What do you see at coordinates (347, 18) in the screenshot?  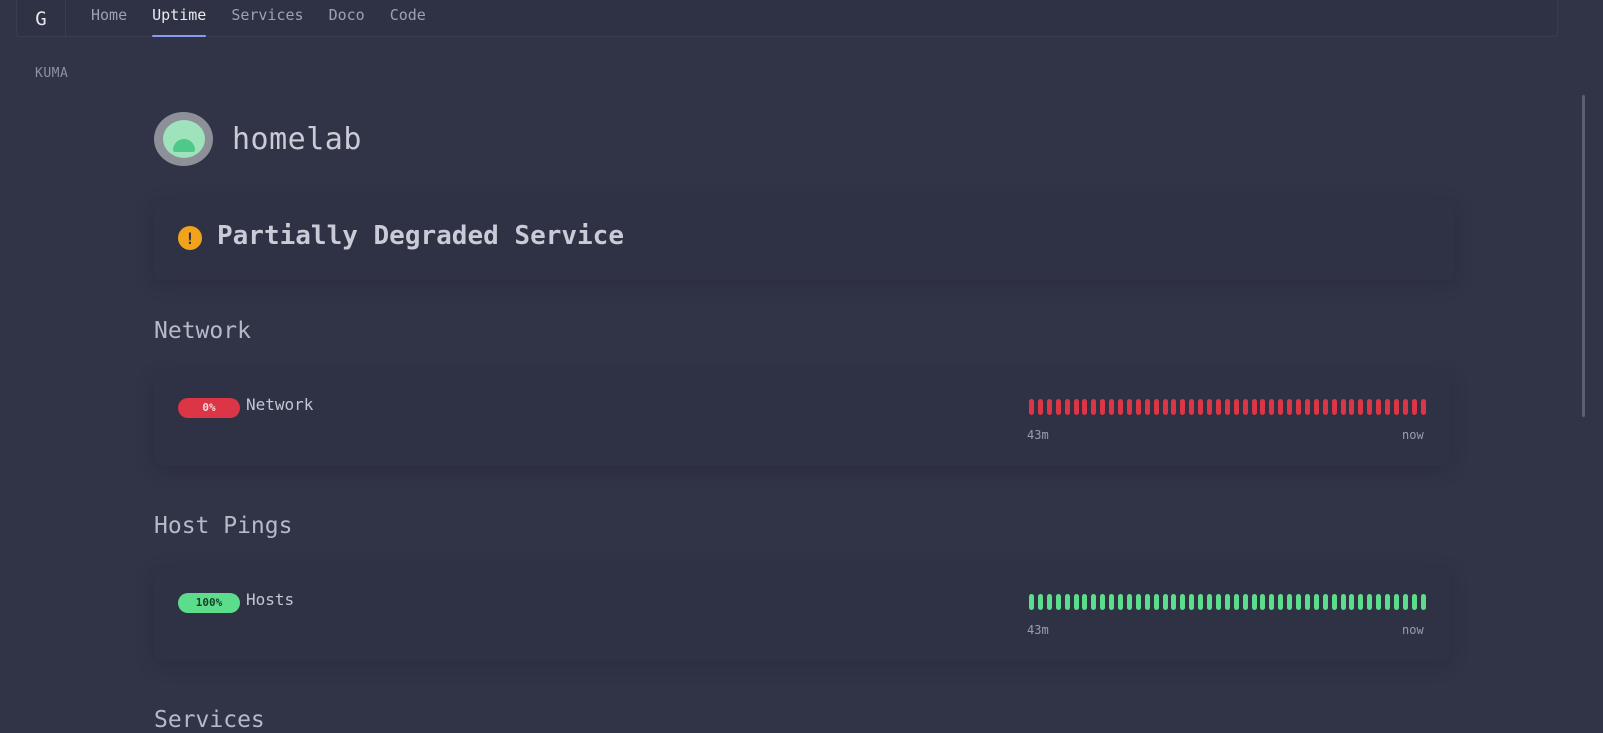 I see `nav-doco: Doco` at bounding box center [347, 18].